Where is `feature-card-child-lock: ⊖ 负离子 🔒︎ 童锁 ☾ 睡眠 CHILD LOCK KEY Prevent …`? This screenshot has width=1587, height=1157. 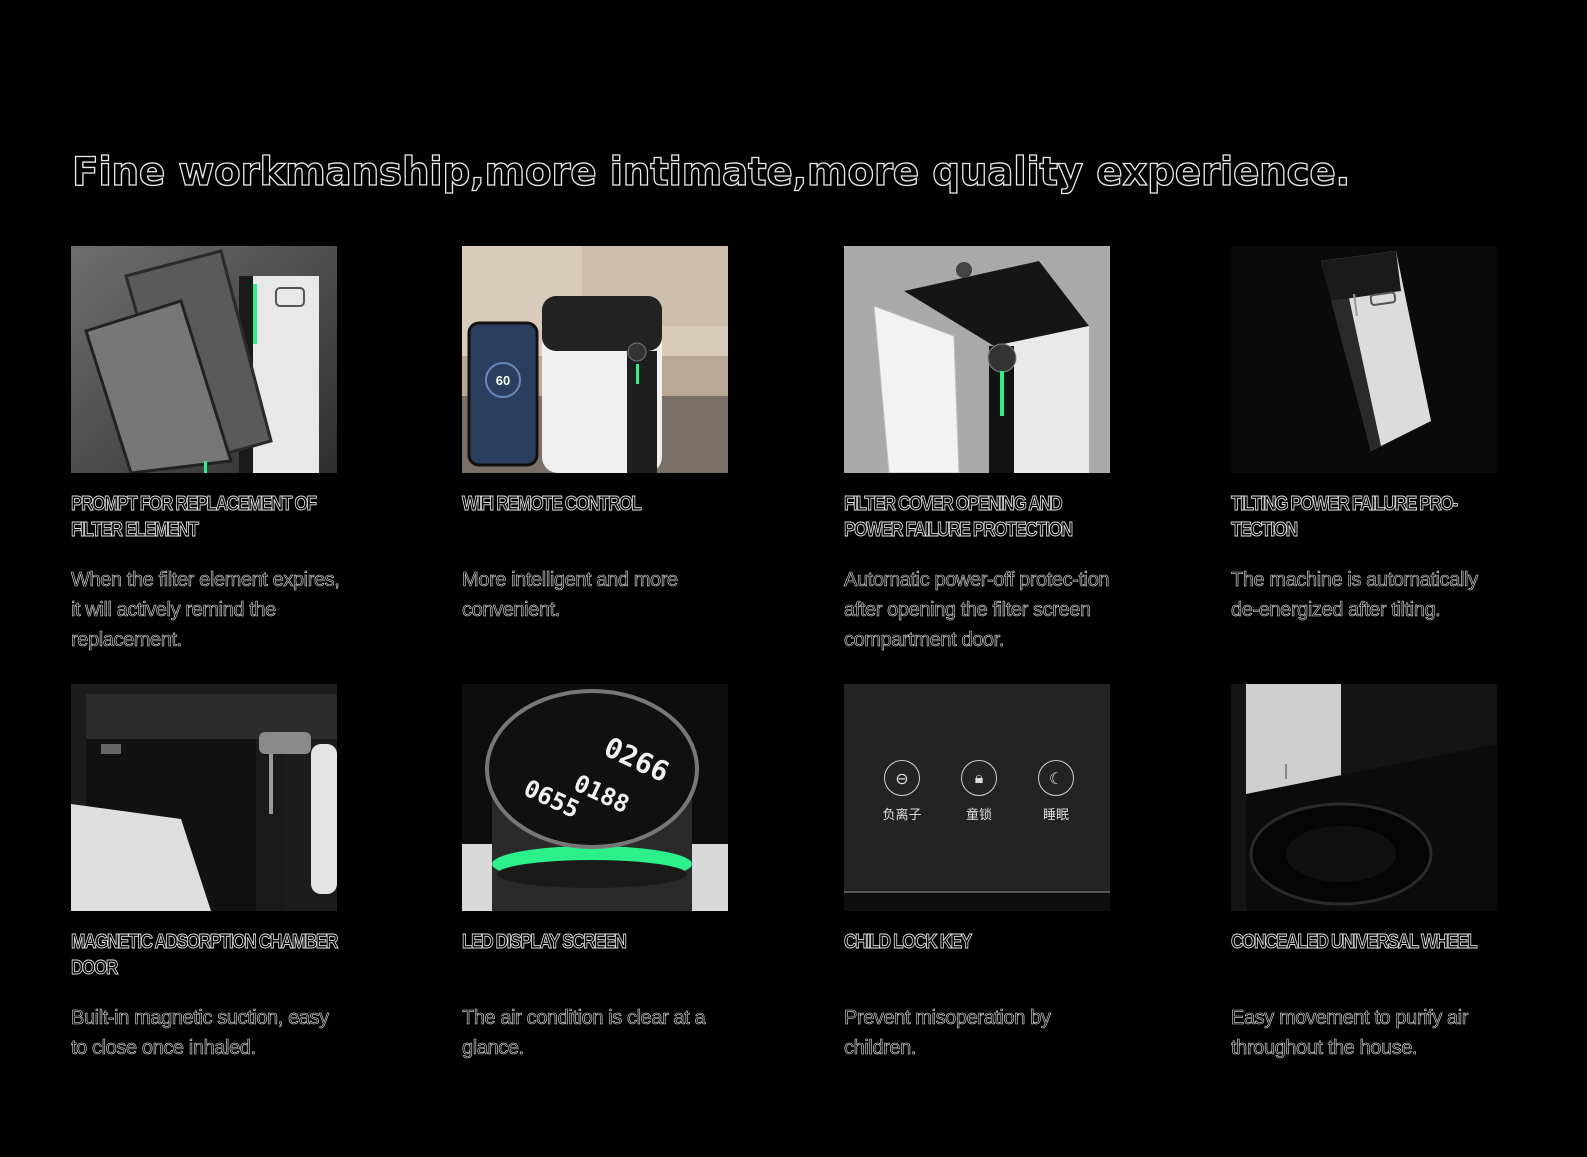
feature-card-child-lock: ⊖ 负离子 🔒︎ 童锁 ☾ 睡眠 CHILD LOCK KEY Prevent … is located at coordinates (977, 873).